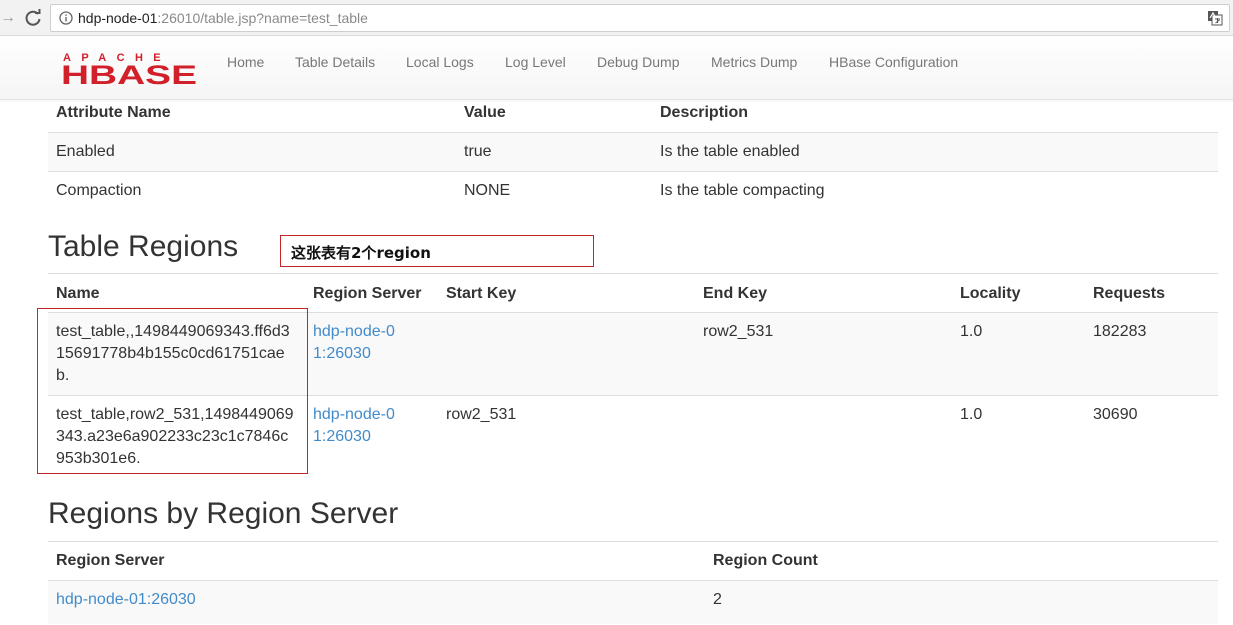  What do you see at coordinates (33, 18) in the screenshot?
I see `reload-icon` at bounding box center [33, 18].